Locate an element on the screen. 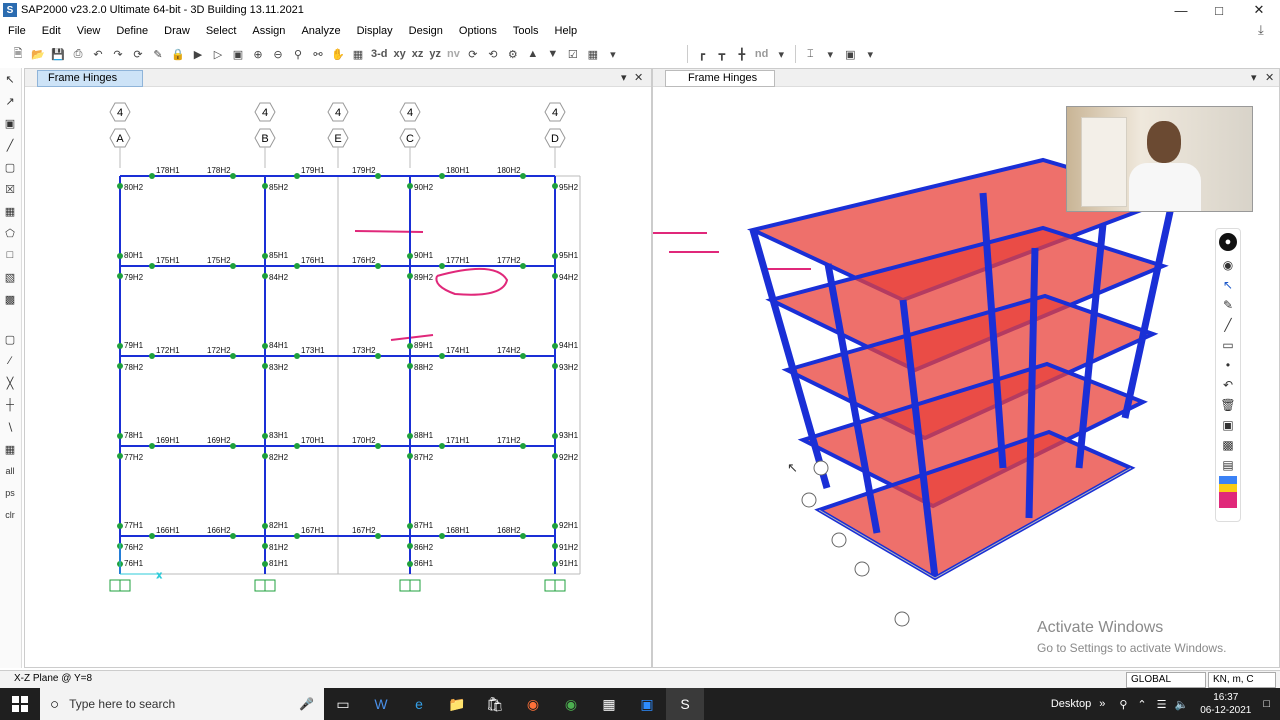 The width and height of the screenshot is (1280, 720). zoom-window-icon: ▣ is located at coordinates (238, 54).